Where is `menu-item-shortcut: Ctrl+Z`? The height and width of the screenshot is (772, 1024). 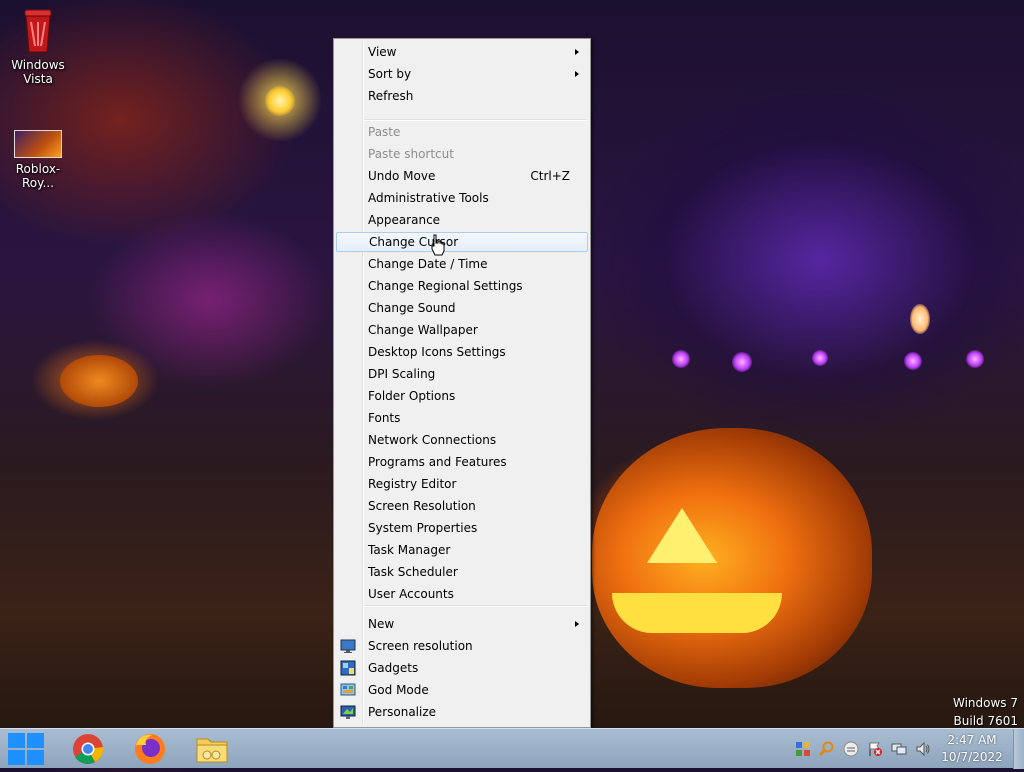
menu-item-shortcut: Ctrl+Z is located at coordinates (550, 176).